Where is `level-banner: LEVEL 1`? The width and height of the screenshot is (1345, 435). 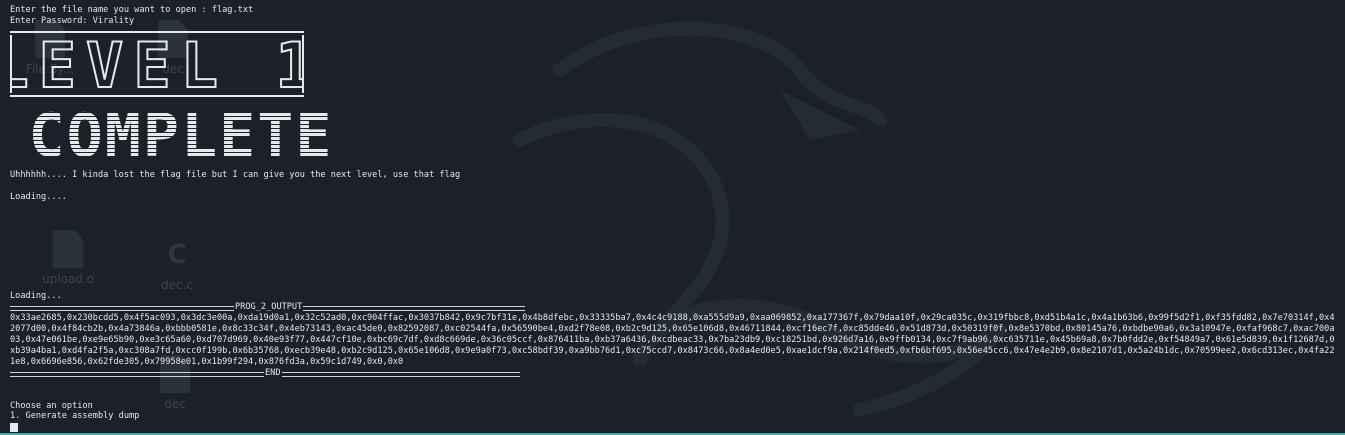
level-banner: LEVEL 1 is located at coordinates (157, 64).